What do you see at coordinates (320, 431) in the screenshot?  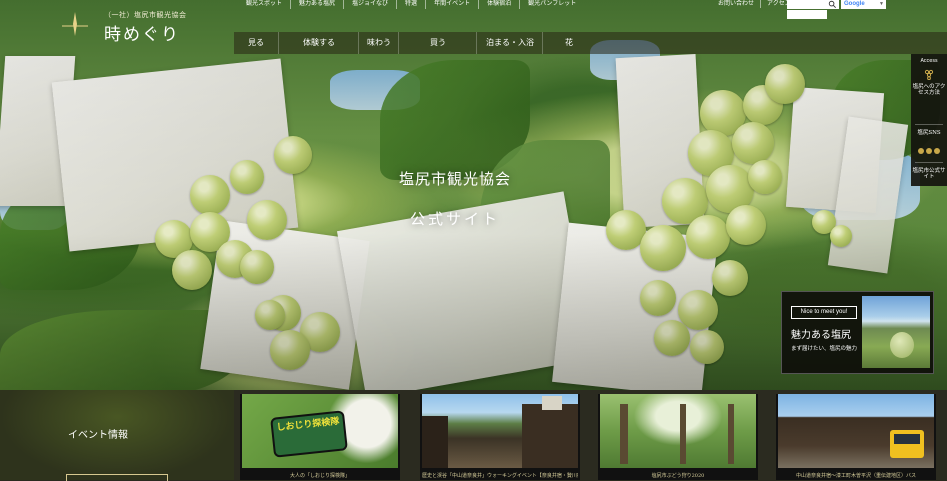 I see `event-photo: しおじり探検隊` at bounding box center [320, 431].